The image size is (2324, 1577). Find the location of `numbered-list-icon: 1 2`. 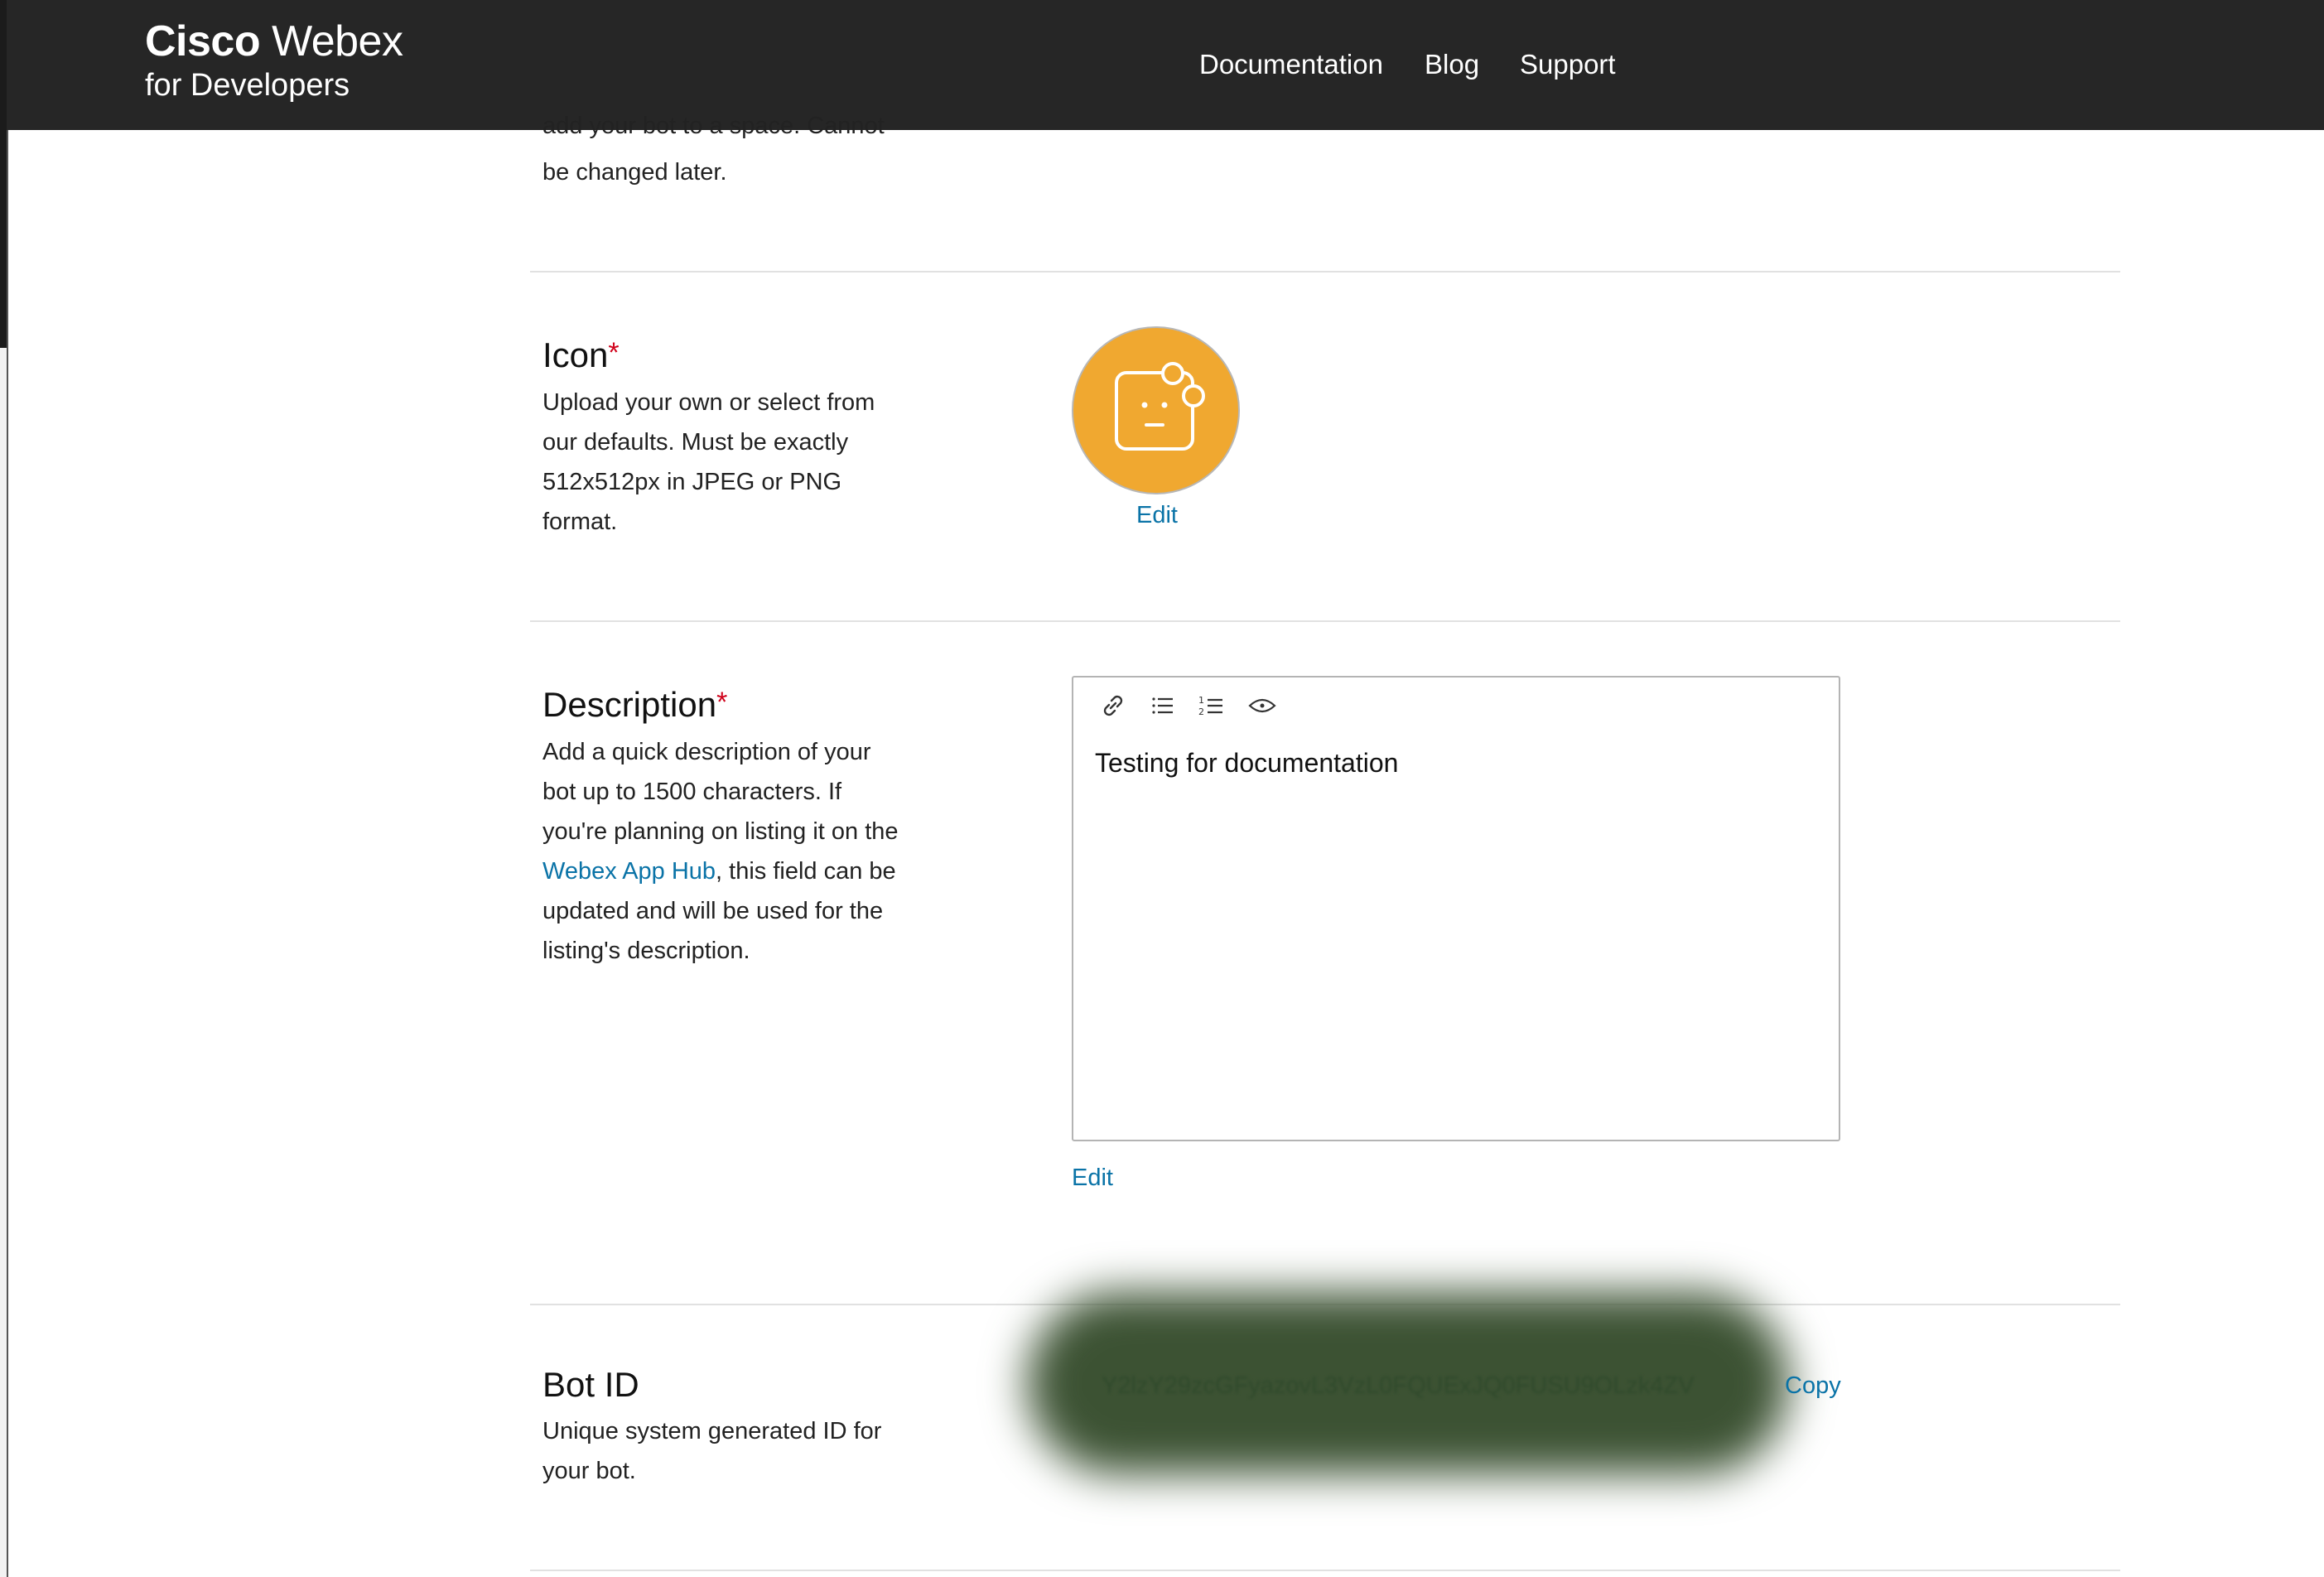

numbered-list-icon: 1 2 is located at coordinates (1212, 706).